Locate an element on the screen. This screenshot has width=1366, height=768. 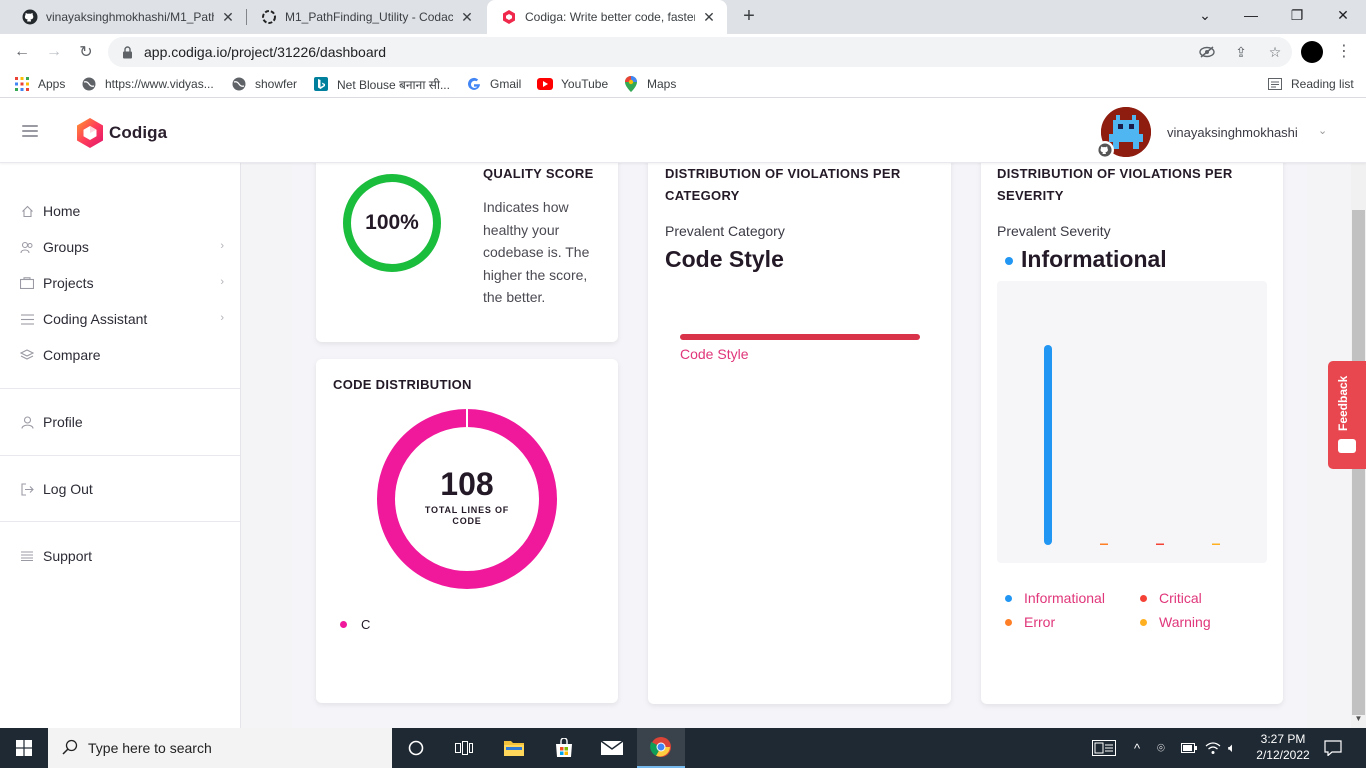
url-text: app.codiga.io/project/31226/dashboard is located at coordinates (265, 52).